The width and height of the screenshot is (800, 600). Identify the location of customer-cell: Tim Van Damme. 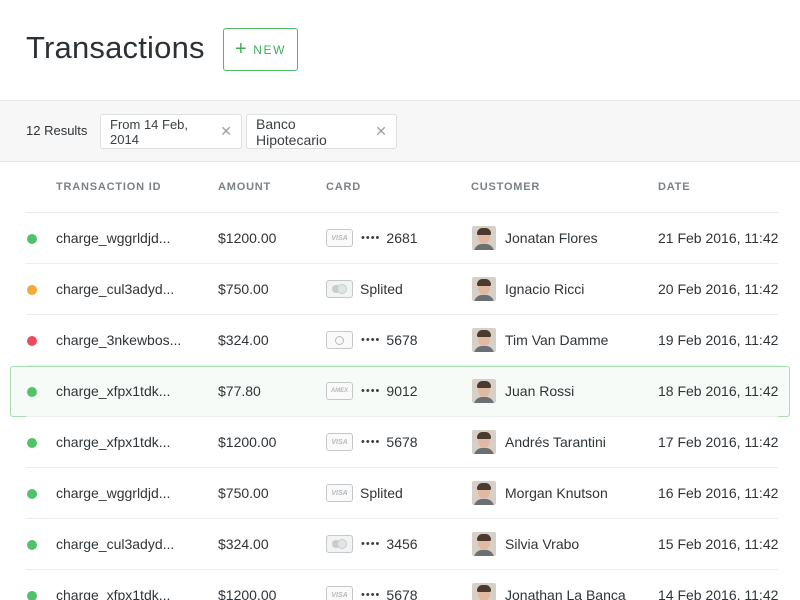
(540, 340).